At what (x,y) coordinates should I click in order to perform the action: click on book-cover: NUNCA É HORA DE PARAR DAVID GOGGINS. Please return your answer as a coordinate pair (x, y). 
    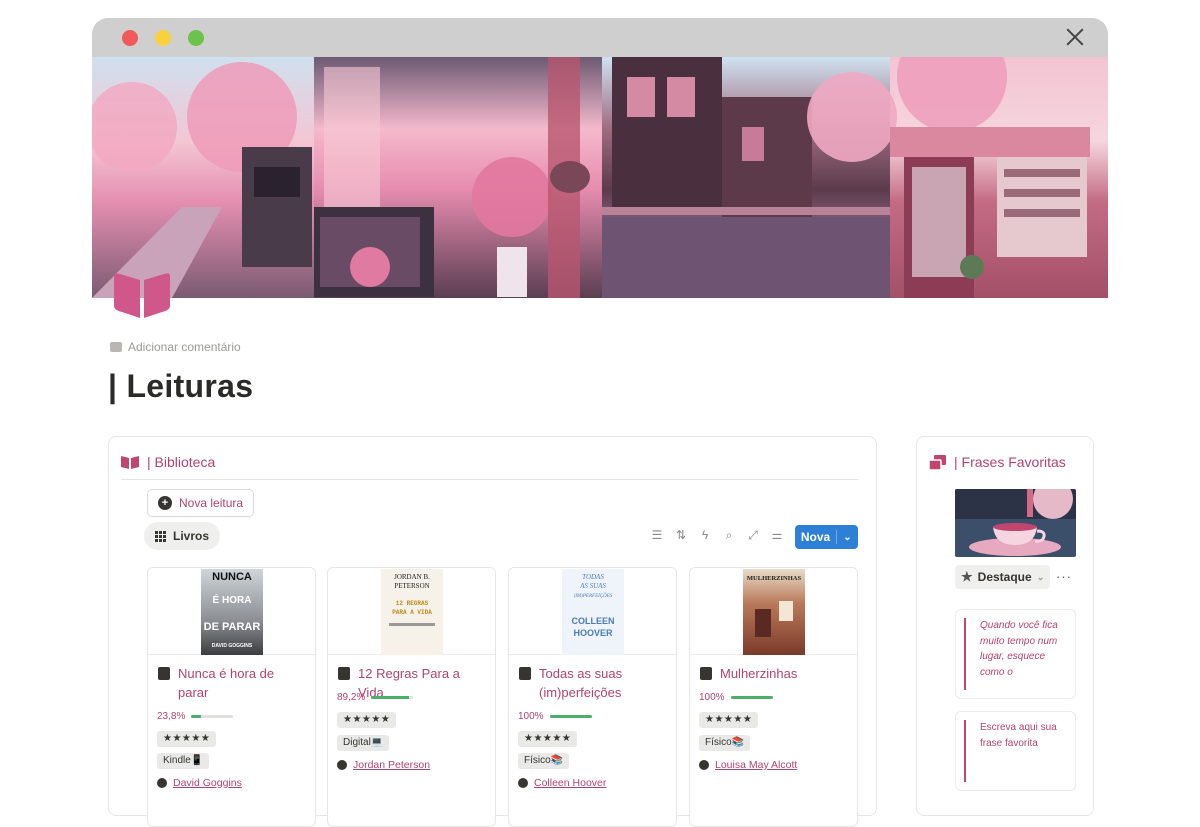
    Looking at the image, I should click on (232, 612).